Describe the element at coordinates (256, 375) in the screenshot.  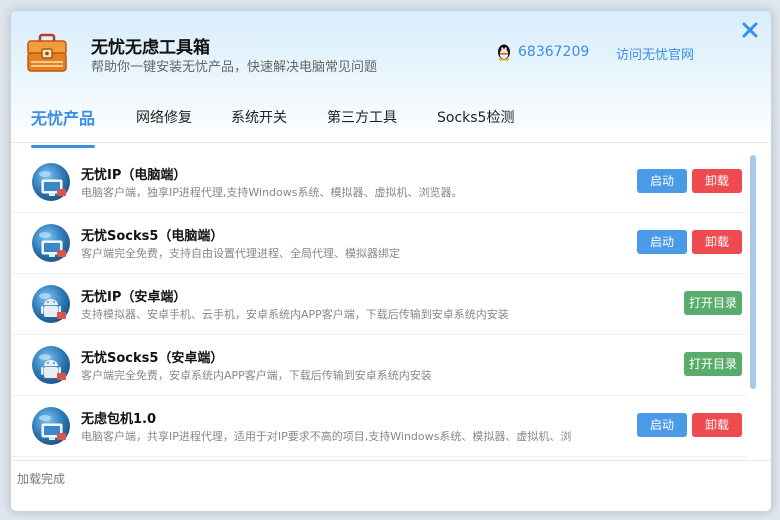
I see `product-description: 客户端完全免费，安卓系统内APP客户端，下载后传输到安卓系统内安装` at that location.